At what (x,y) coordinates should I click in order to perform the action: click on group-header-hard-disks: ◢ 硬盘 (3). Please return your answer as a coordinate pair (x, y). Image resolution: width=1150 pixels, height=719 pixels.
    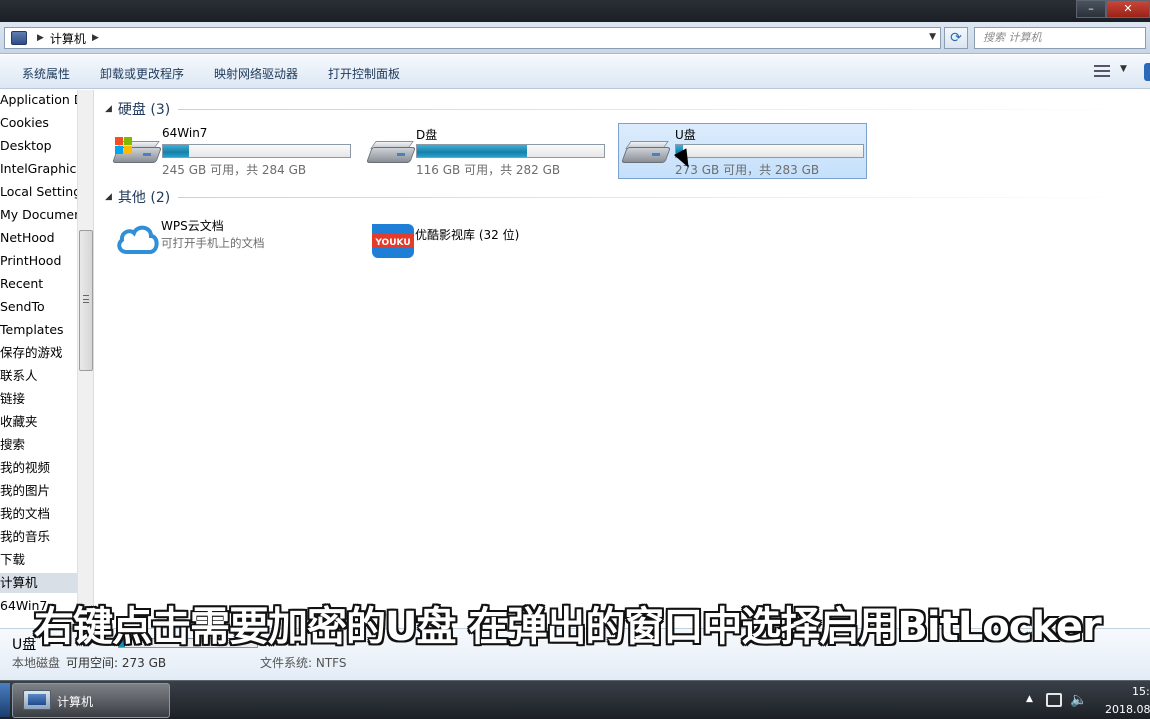
    Looking at the image, I should click on (625, 109).